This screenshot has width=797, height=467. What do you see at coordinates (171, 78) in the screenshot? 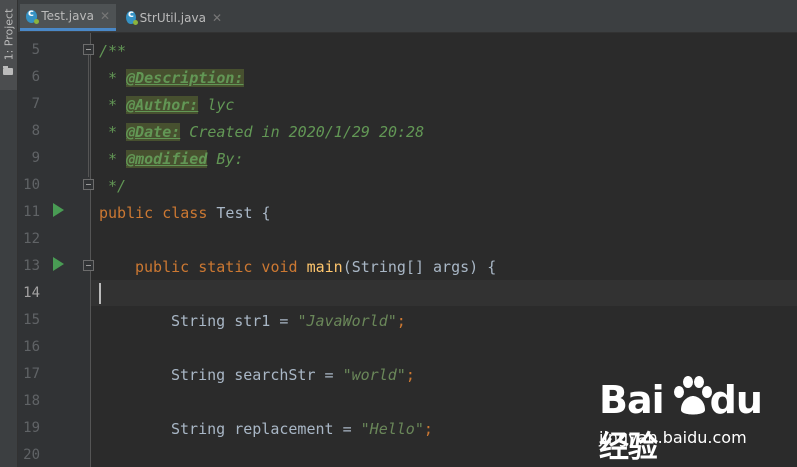
I see `code-line-6: * @Description:` at bounding box center [171, 78].